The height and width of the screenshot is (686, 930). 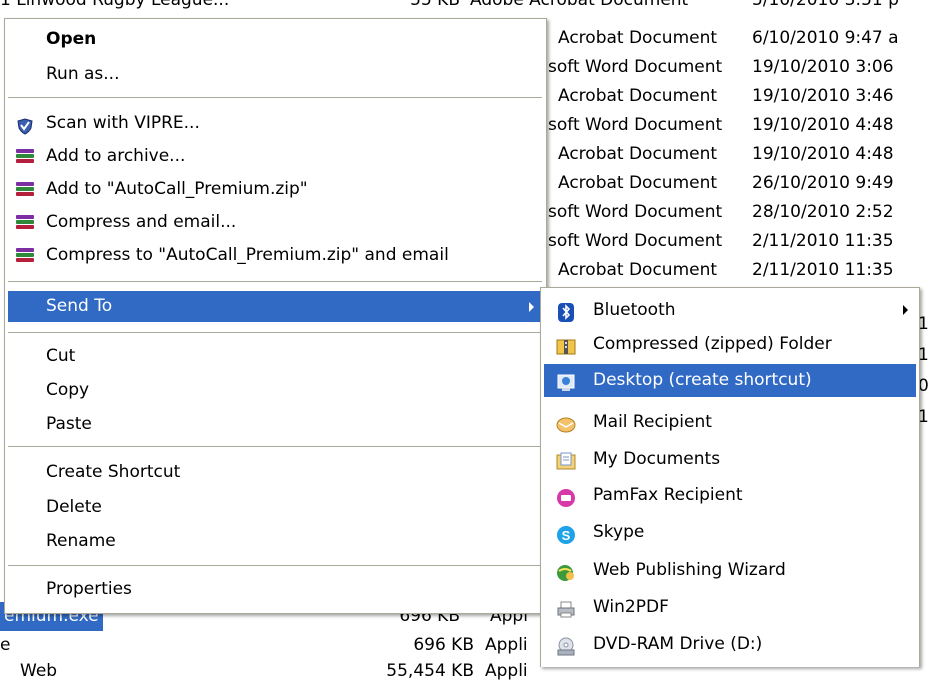 What do you see at coordinates (678, 644) in the screenshot?
I see `submenu-item-label: DVD-RAM Drive (D:)` at bounding box center [678, 644].